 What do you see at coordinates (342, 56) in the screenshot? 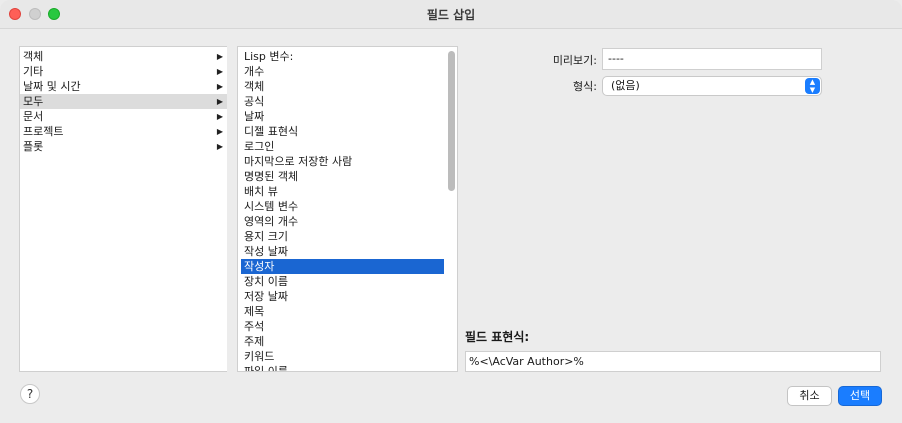
I see `field-item: Lisp 변수:` at bounding box center [342, 56].